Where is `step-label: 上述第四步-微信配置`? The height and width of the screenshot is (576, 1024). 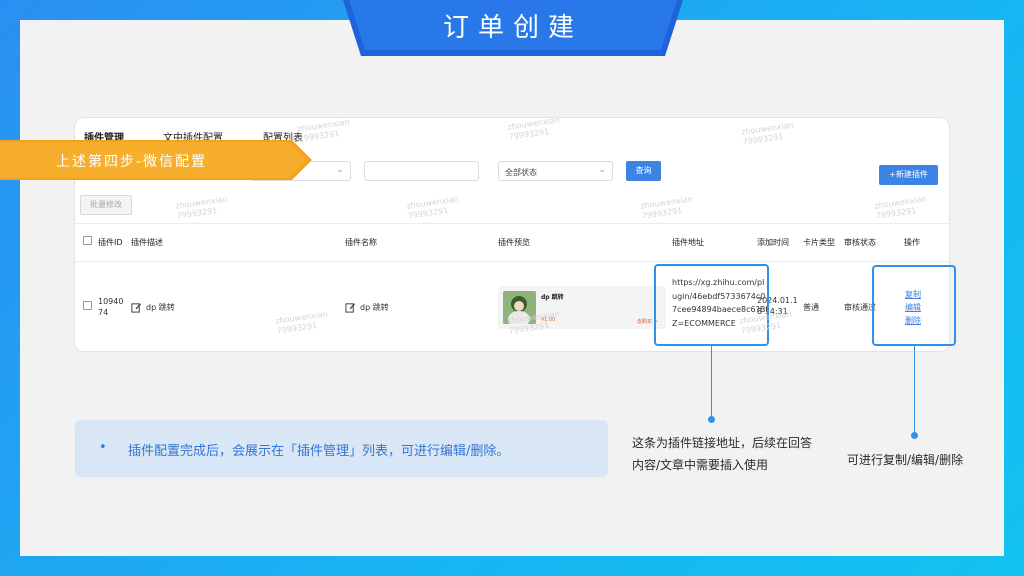
step-label: 上述第四步-微信配置 is located at coordinates (132, 162).